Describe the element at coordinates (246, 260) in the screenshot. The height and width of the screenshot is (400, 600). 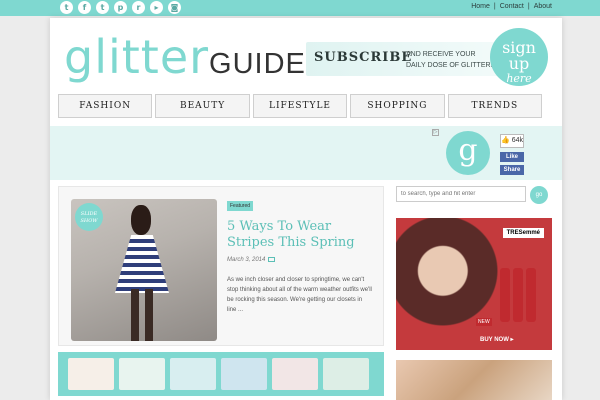
I see `post-date-text: March 3, 2014` at that location.